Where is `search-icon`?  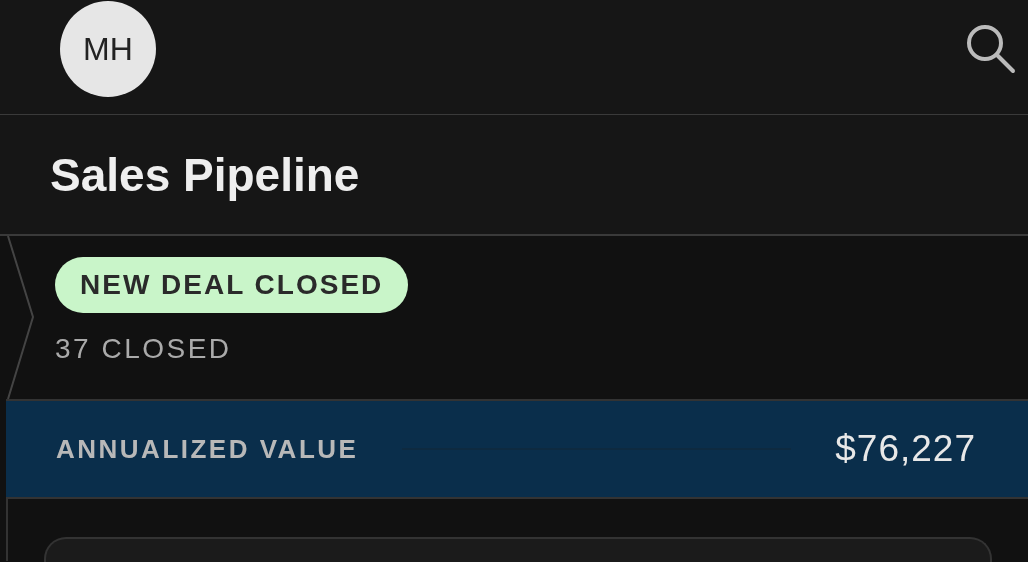 search-icon is located at coordinates (990, 48).